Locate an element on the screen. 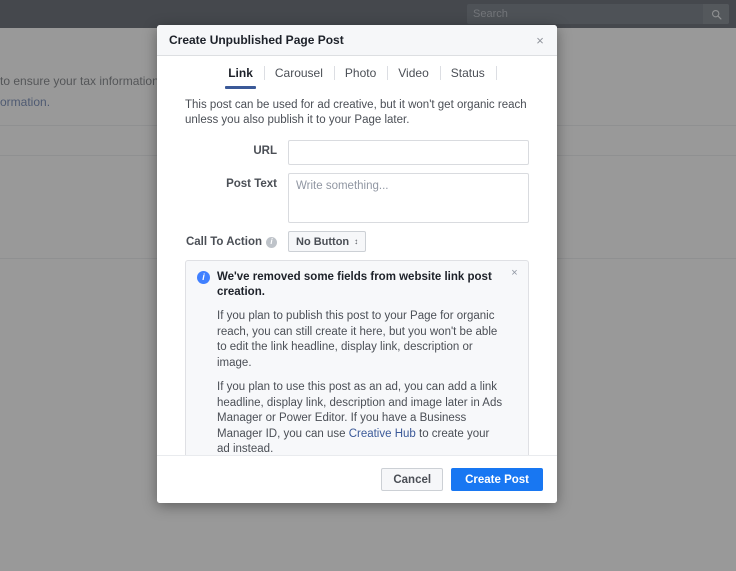 The image size is (736, 571). tab-separator is located at coordinates (496, 73).